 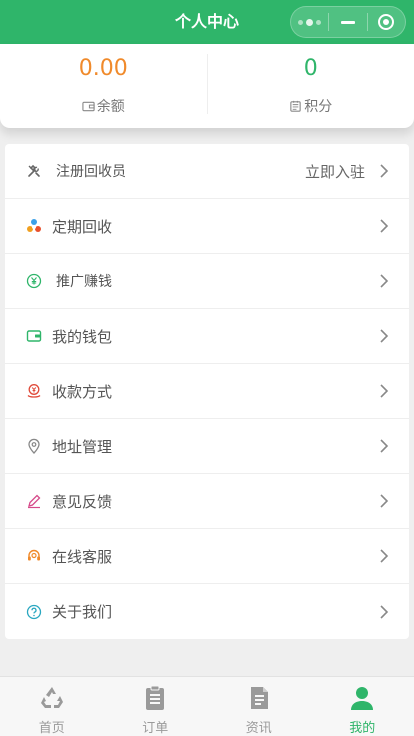 I want to click on join-now-text: 立即入驻, so click(x=334, y=171).